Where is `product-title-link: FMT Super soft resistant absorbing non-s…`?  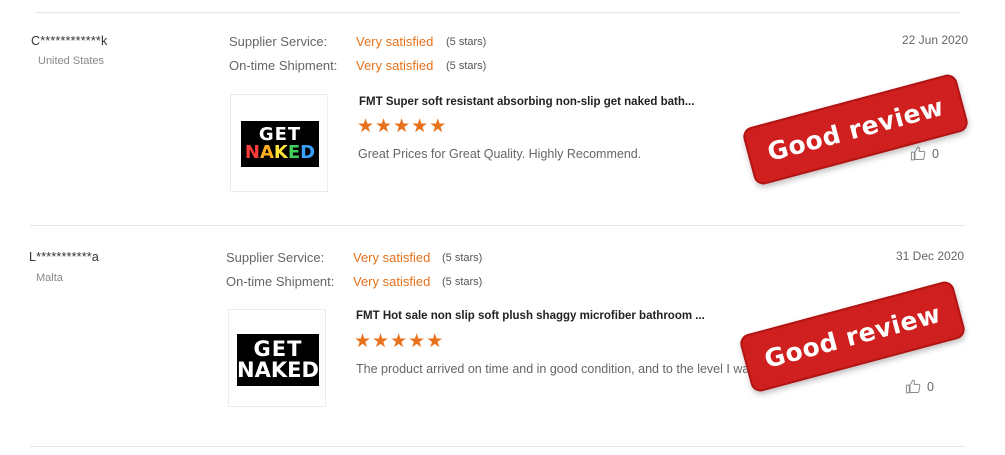 product-title-link: FMT Super soft resistant absorbing non-s… is located at coordinates (526, 102).